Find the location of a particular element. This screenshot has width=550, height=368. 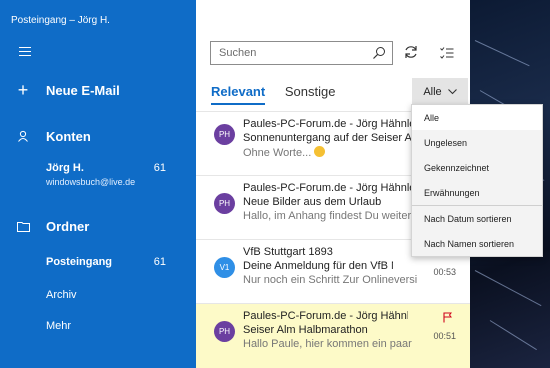

filter-dropdown-button: Alle is located at coordinates (440, 92).